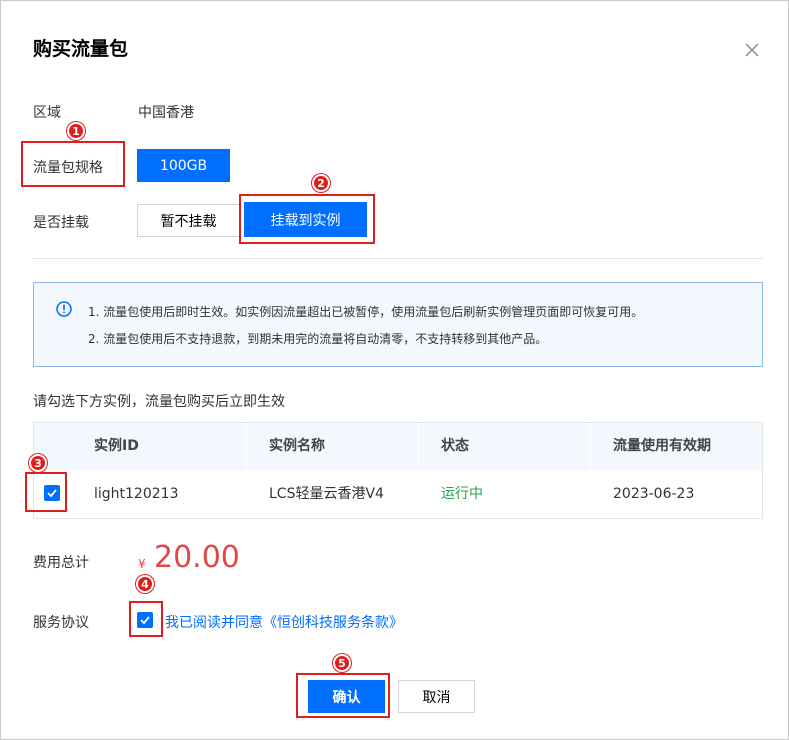 The height and width of the screenshot is (740, 789). I want to click on notice-line-2: 2. 流量包使用后不支持退款，到期未用完的流量将自动清零，不支持转移到其他产品。, so click(318, 339).